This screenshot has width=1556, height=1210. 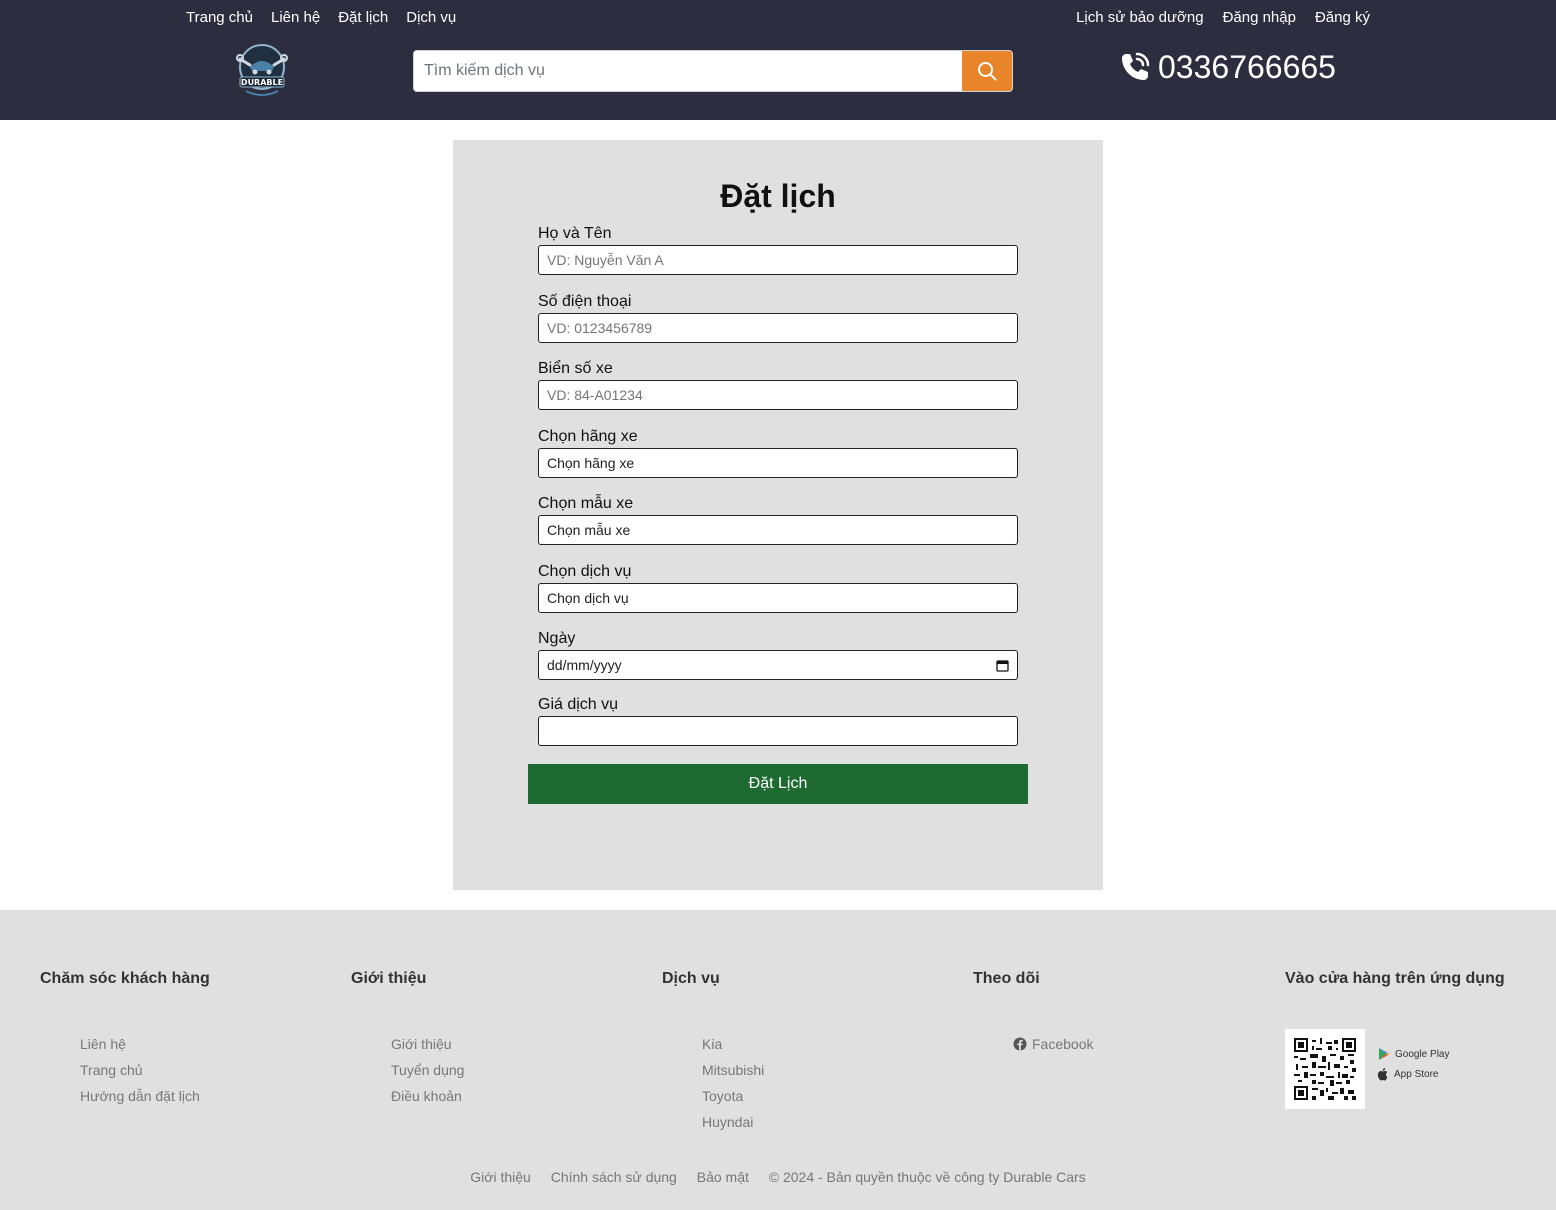 I want to click on apple-icon, so click(x=1382, y=1074).